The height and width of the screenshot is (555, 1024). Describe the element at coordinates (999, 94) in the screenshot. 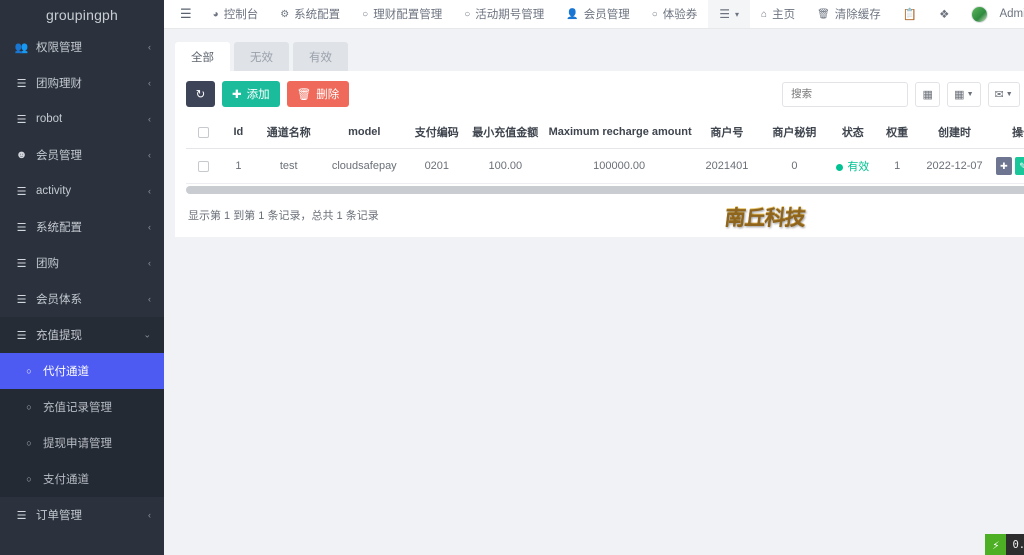

I see `export-icon: ✉` at that location.